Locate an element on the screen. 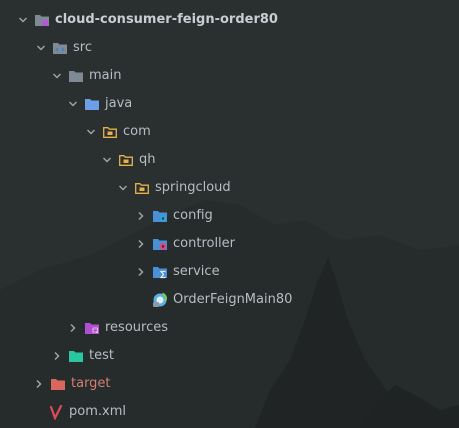 The height and width of the screenshot is (428, 459). tree-node-main-class: OrderFeignMain80 is located at coordinates (229, 300).